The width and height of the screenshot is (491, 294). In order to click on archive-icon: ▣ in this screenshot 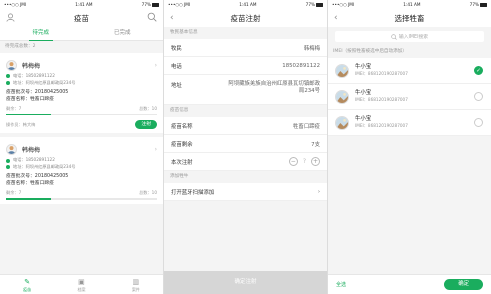, I will do `click(81, 282)`.